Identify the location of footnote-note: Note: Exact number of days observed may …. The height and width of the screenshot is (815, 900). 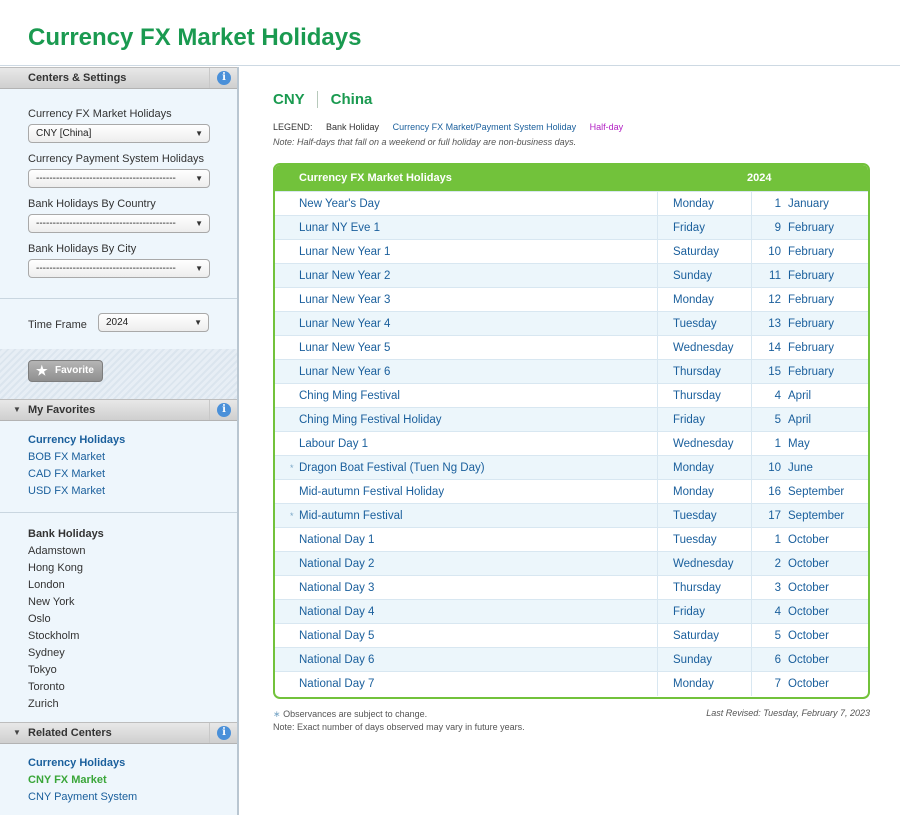
(399, 727).